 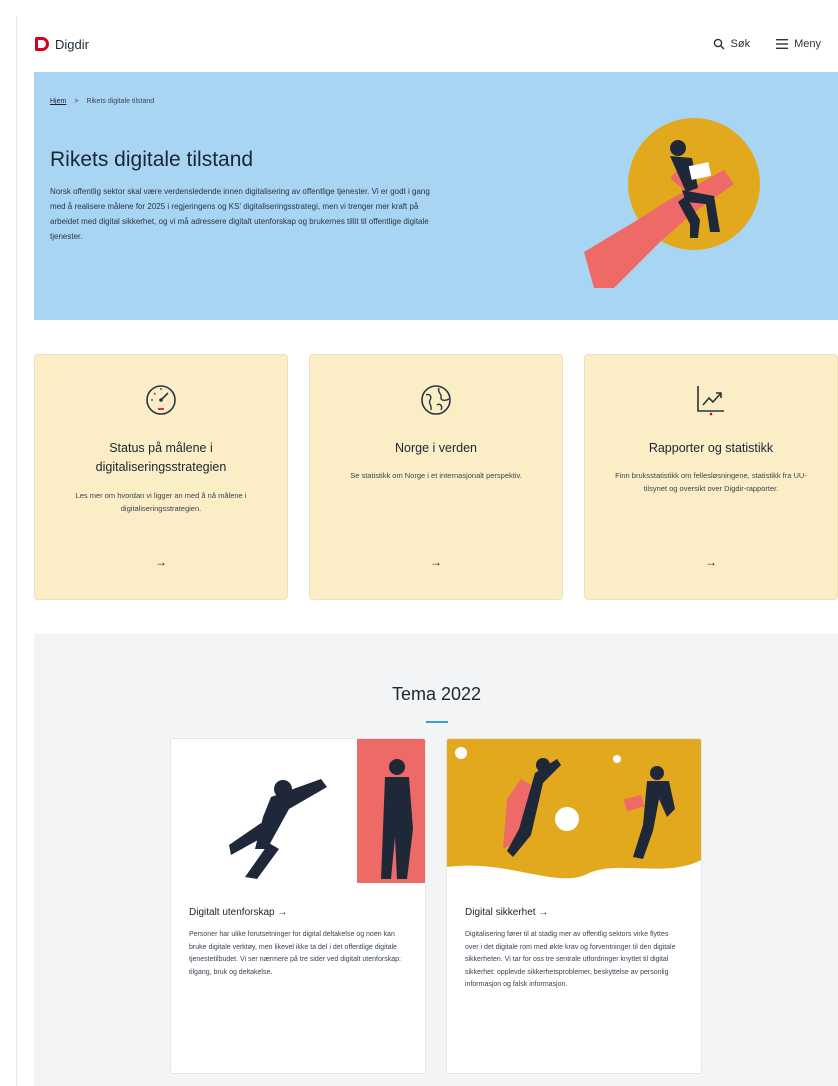 I want to click on search-button: Søk, so click(x=732, y=44).